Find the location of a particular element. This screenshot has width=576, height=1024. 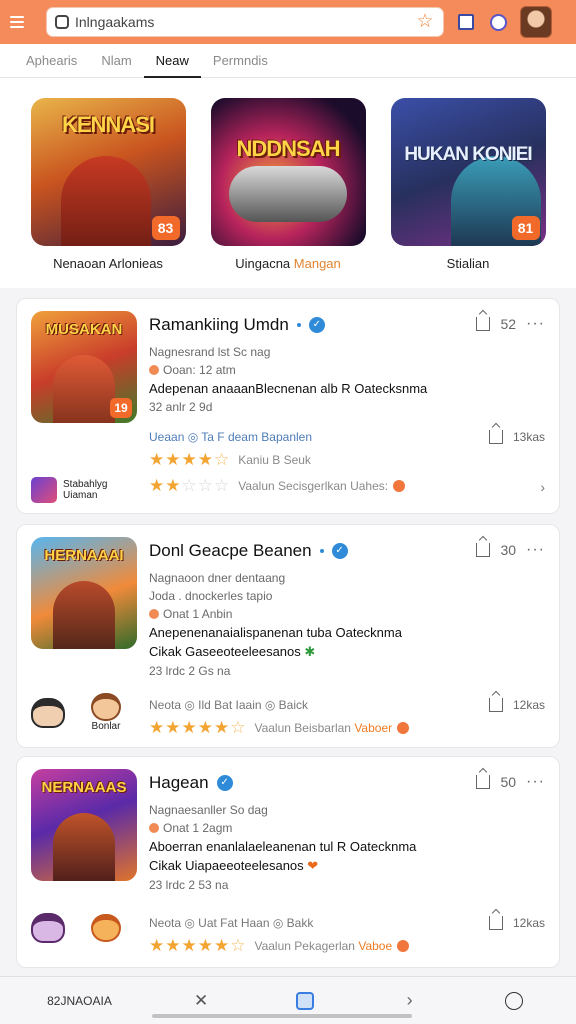

tab-aphearis: Aphearis is located at coordinates (51, 61).